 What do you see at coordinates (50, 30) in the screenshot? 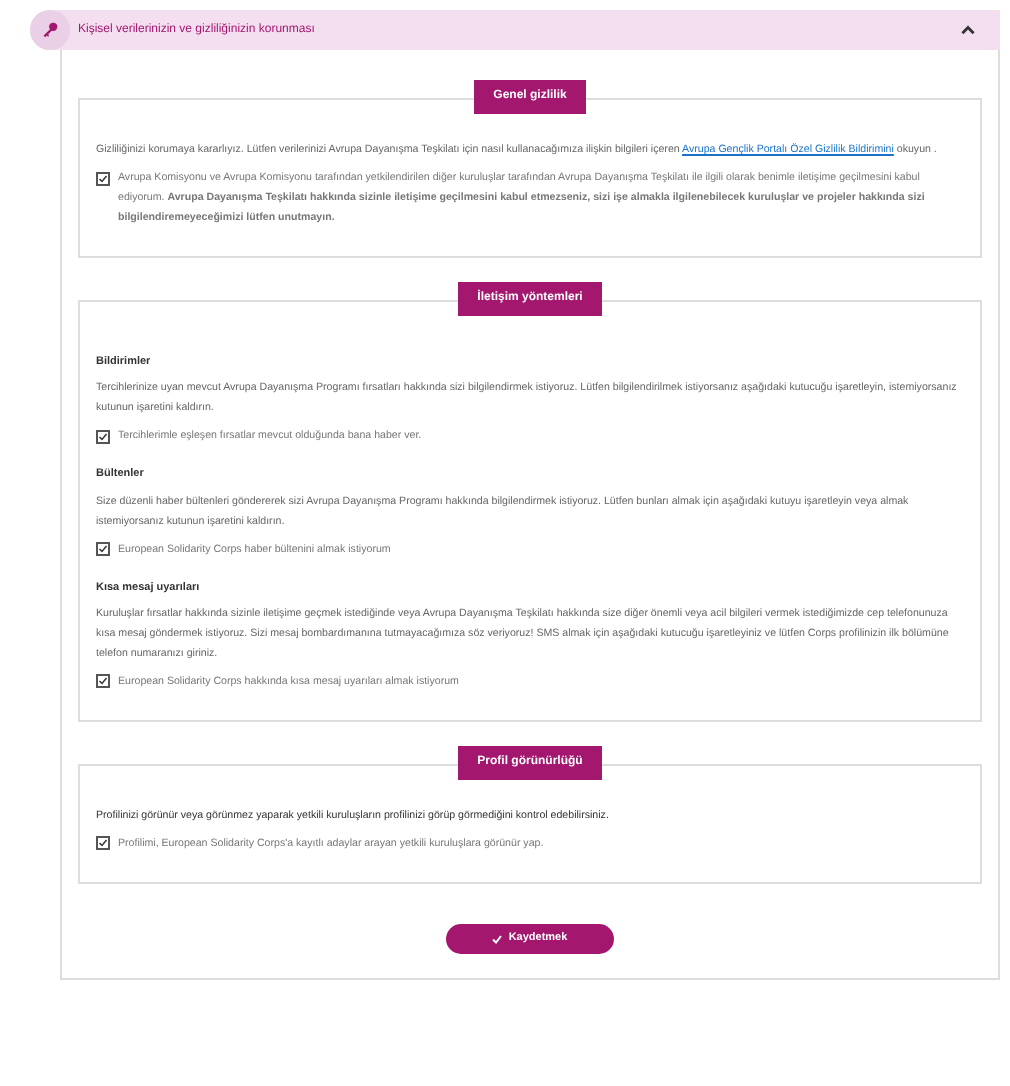
I see `key-icon` at bounding box center [50, 30].